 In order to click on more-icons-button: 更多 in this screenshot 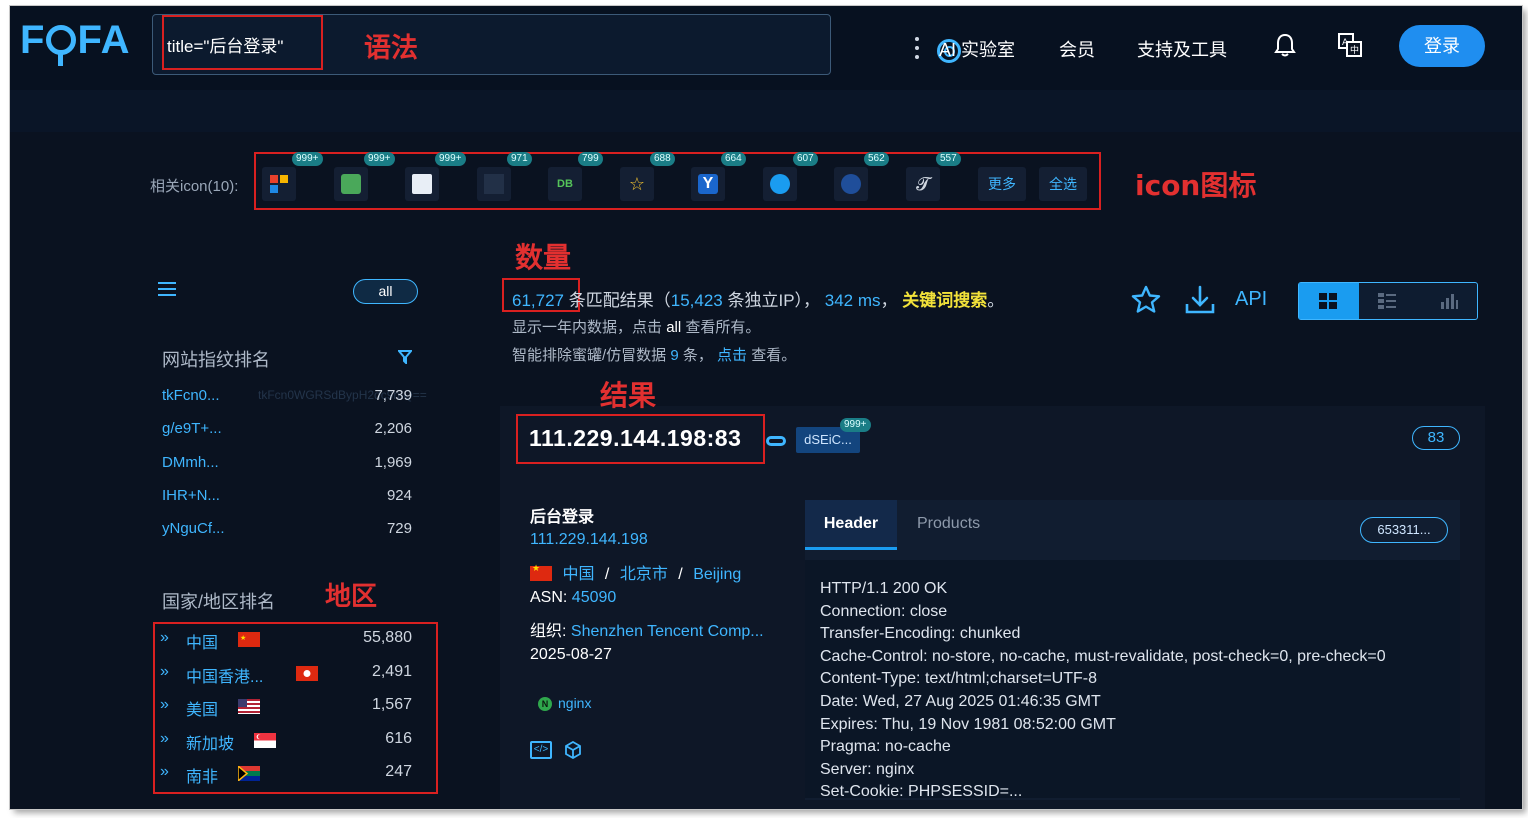, I will do `click(1002, 184)`.